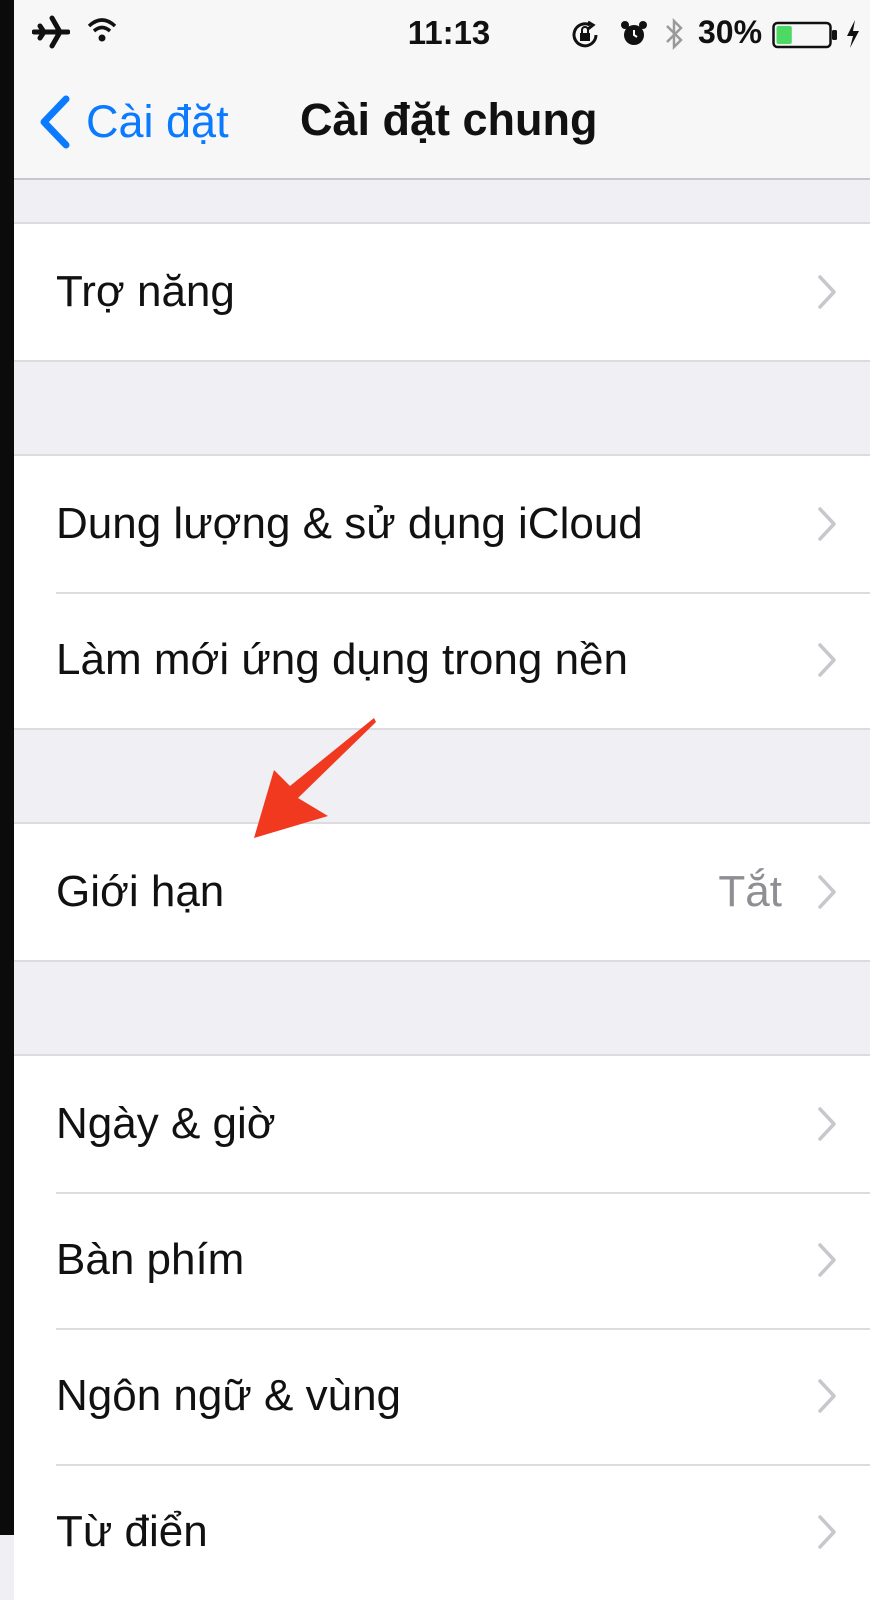 The image size is (870, 1600). Describe the element at coordinates (7, 767) in the screenshot. I see `device-bezel-edge` at that location.